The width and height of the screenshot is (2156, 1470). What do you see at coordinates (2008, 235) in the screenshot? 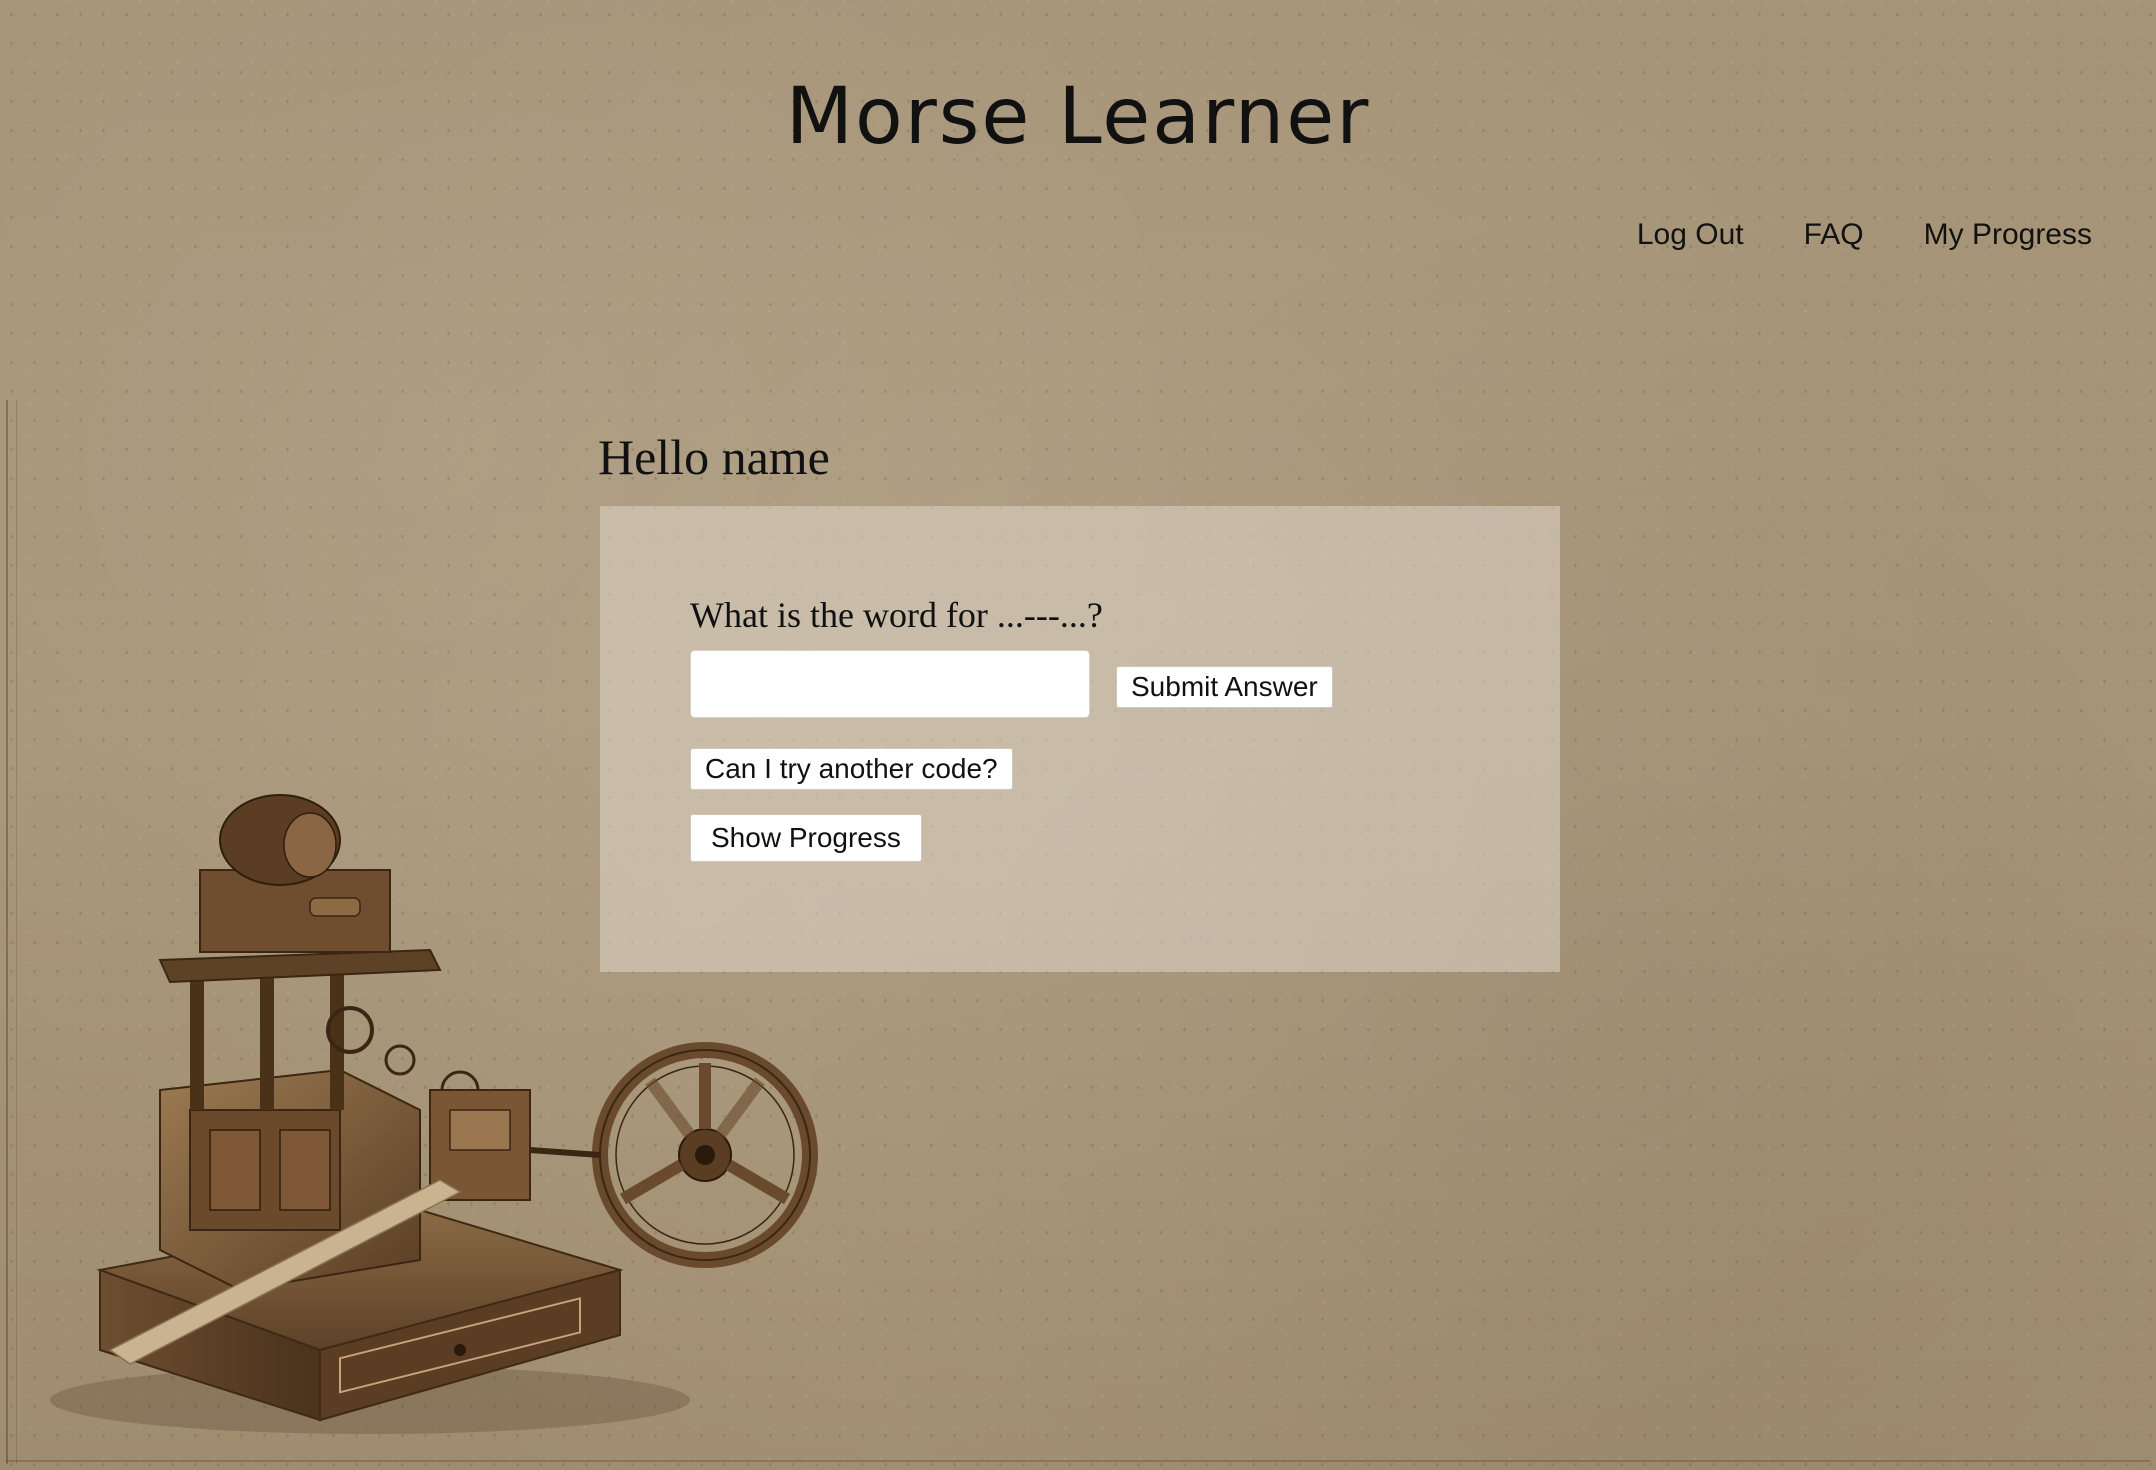
I see `nav-my-progress-link: My Progress` at bounding box center [2008, 235].